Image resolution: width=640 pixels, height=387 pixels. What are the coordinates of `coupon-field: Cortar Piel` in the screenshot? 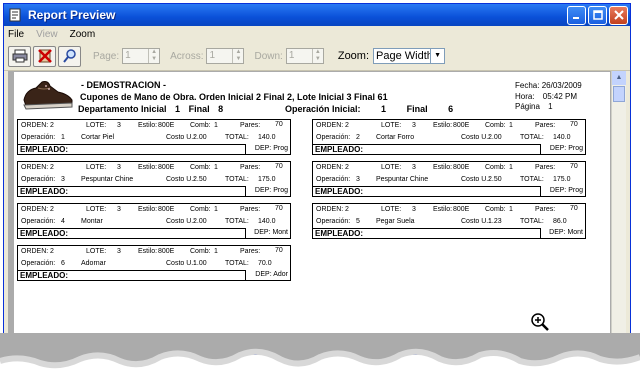 It's located at (98, 137).